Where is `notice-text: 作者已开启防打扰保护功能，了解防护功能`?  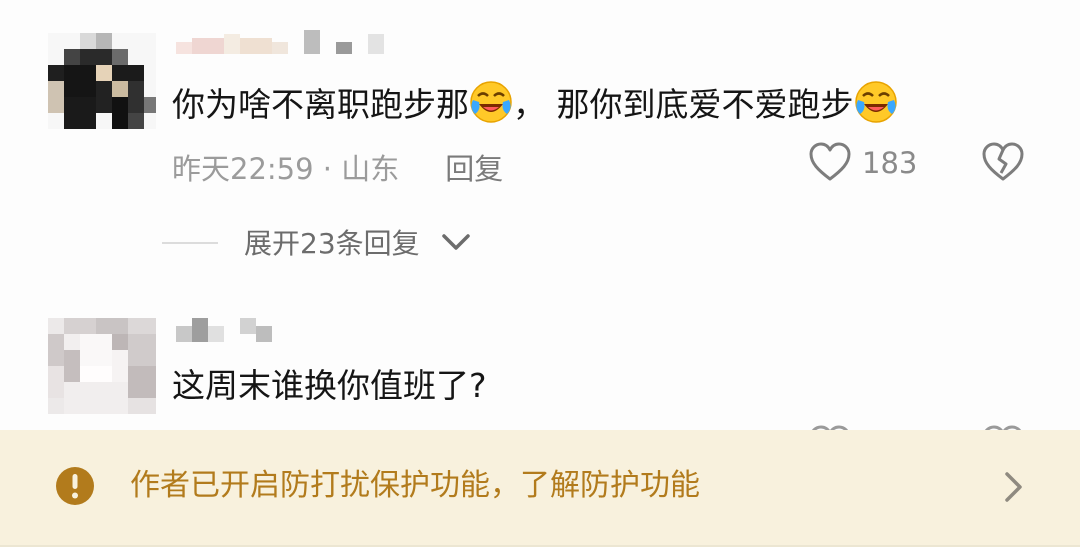 notice-text: 作者已开启防打扰保护功能，了解防护功能 is located at coordinates (415, 486).